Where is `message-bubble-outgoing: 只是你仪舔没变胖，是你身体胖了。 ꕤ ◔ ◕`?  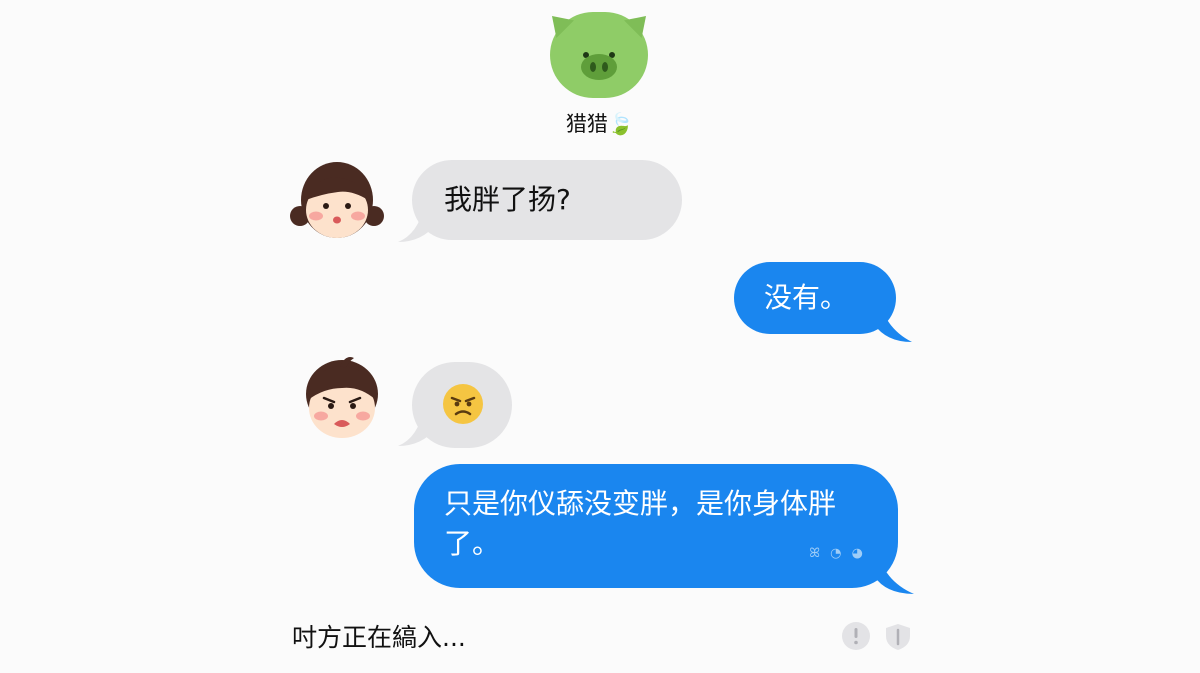 message-bubble-outgoing: 只是你仪舔没变胖，是你身体胖了。 ꕤ ◔ ◕ is located at coordinates (656, 526).